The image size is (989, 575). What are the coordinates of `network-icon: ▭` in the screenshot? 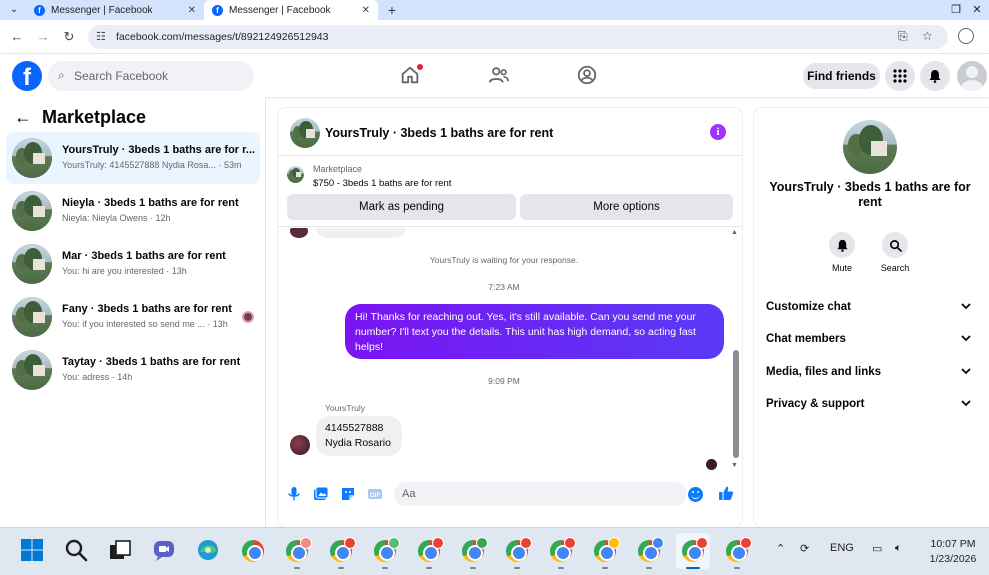 It's located at (877, 548).